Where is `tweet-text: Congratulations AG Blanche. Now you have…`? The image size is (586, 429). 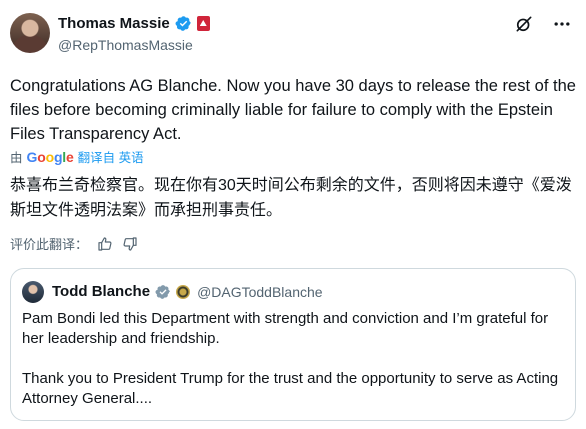
tweet-text: Congratulations AG Blanche. Now you have… is located at coordinates (293, 110).